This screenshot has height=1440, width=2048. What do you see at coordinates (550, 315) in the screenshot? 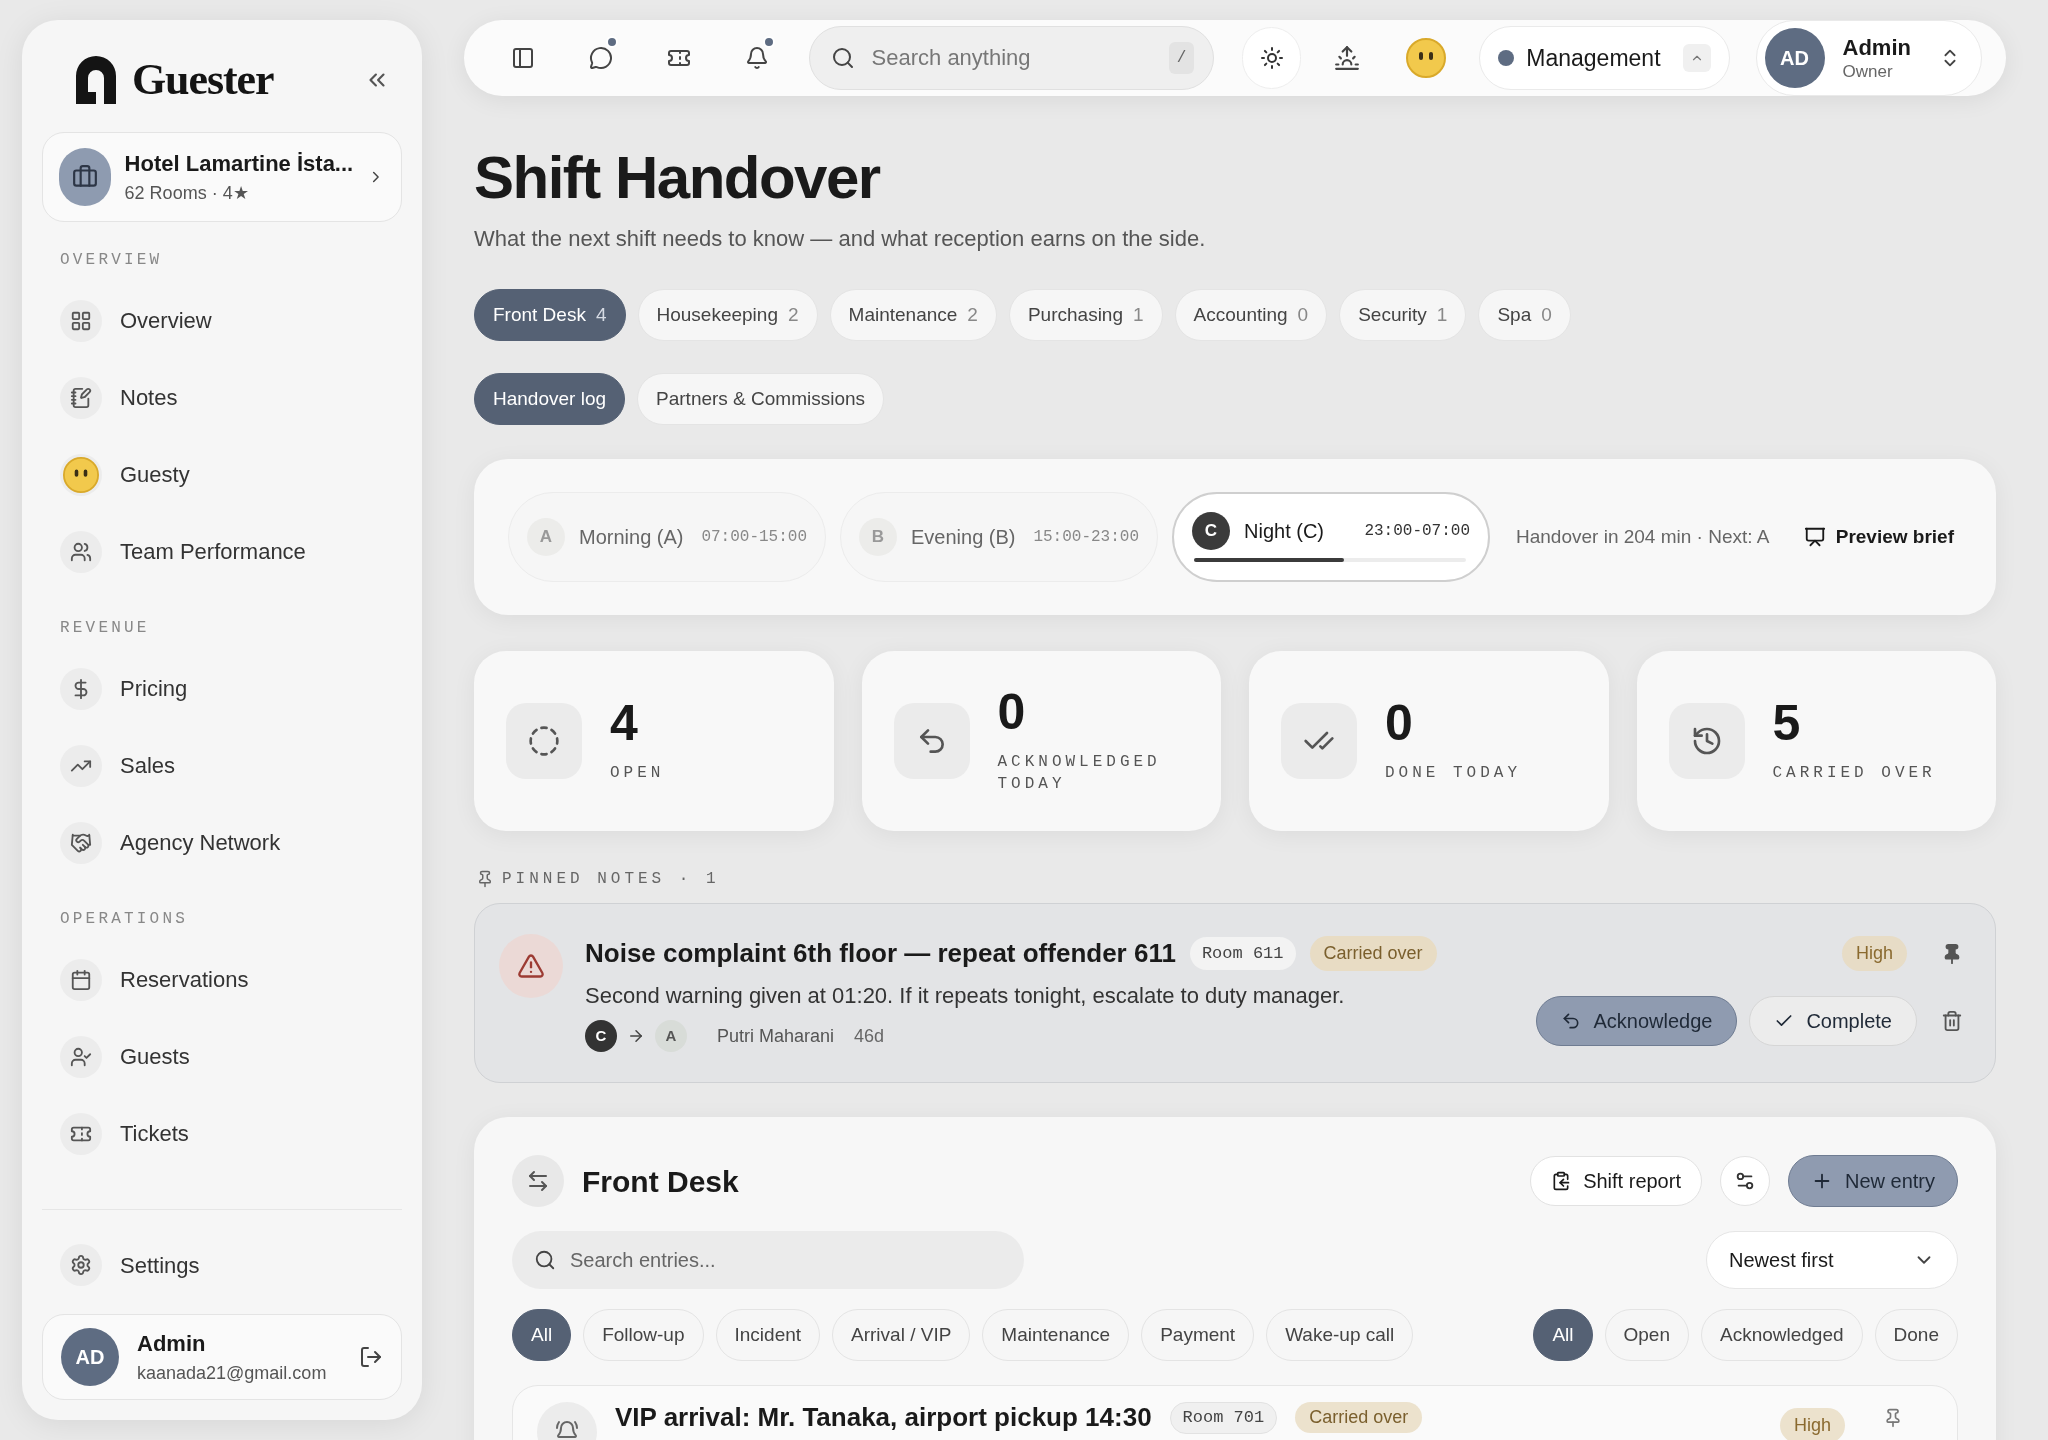
I see `department-tab: Front Desk 4` at bounding box center [550, 315].